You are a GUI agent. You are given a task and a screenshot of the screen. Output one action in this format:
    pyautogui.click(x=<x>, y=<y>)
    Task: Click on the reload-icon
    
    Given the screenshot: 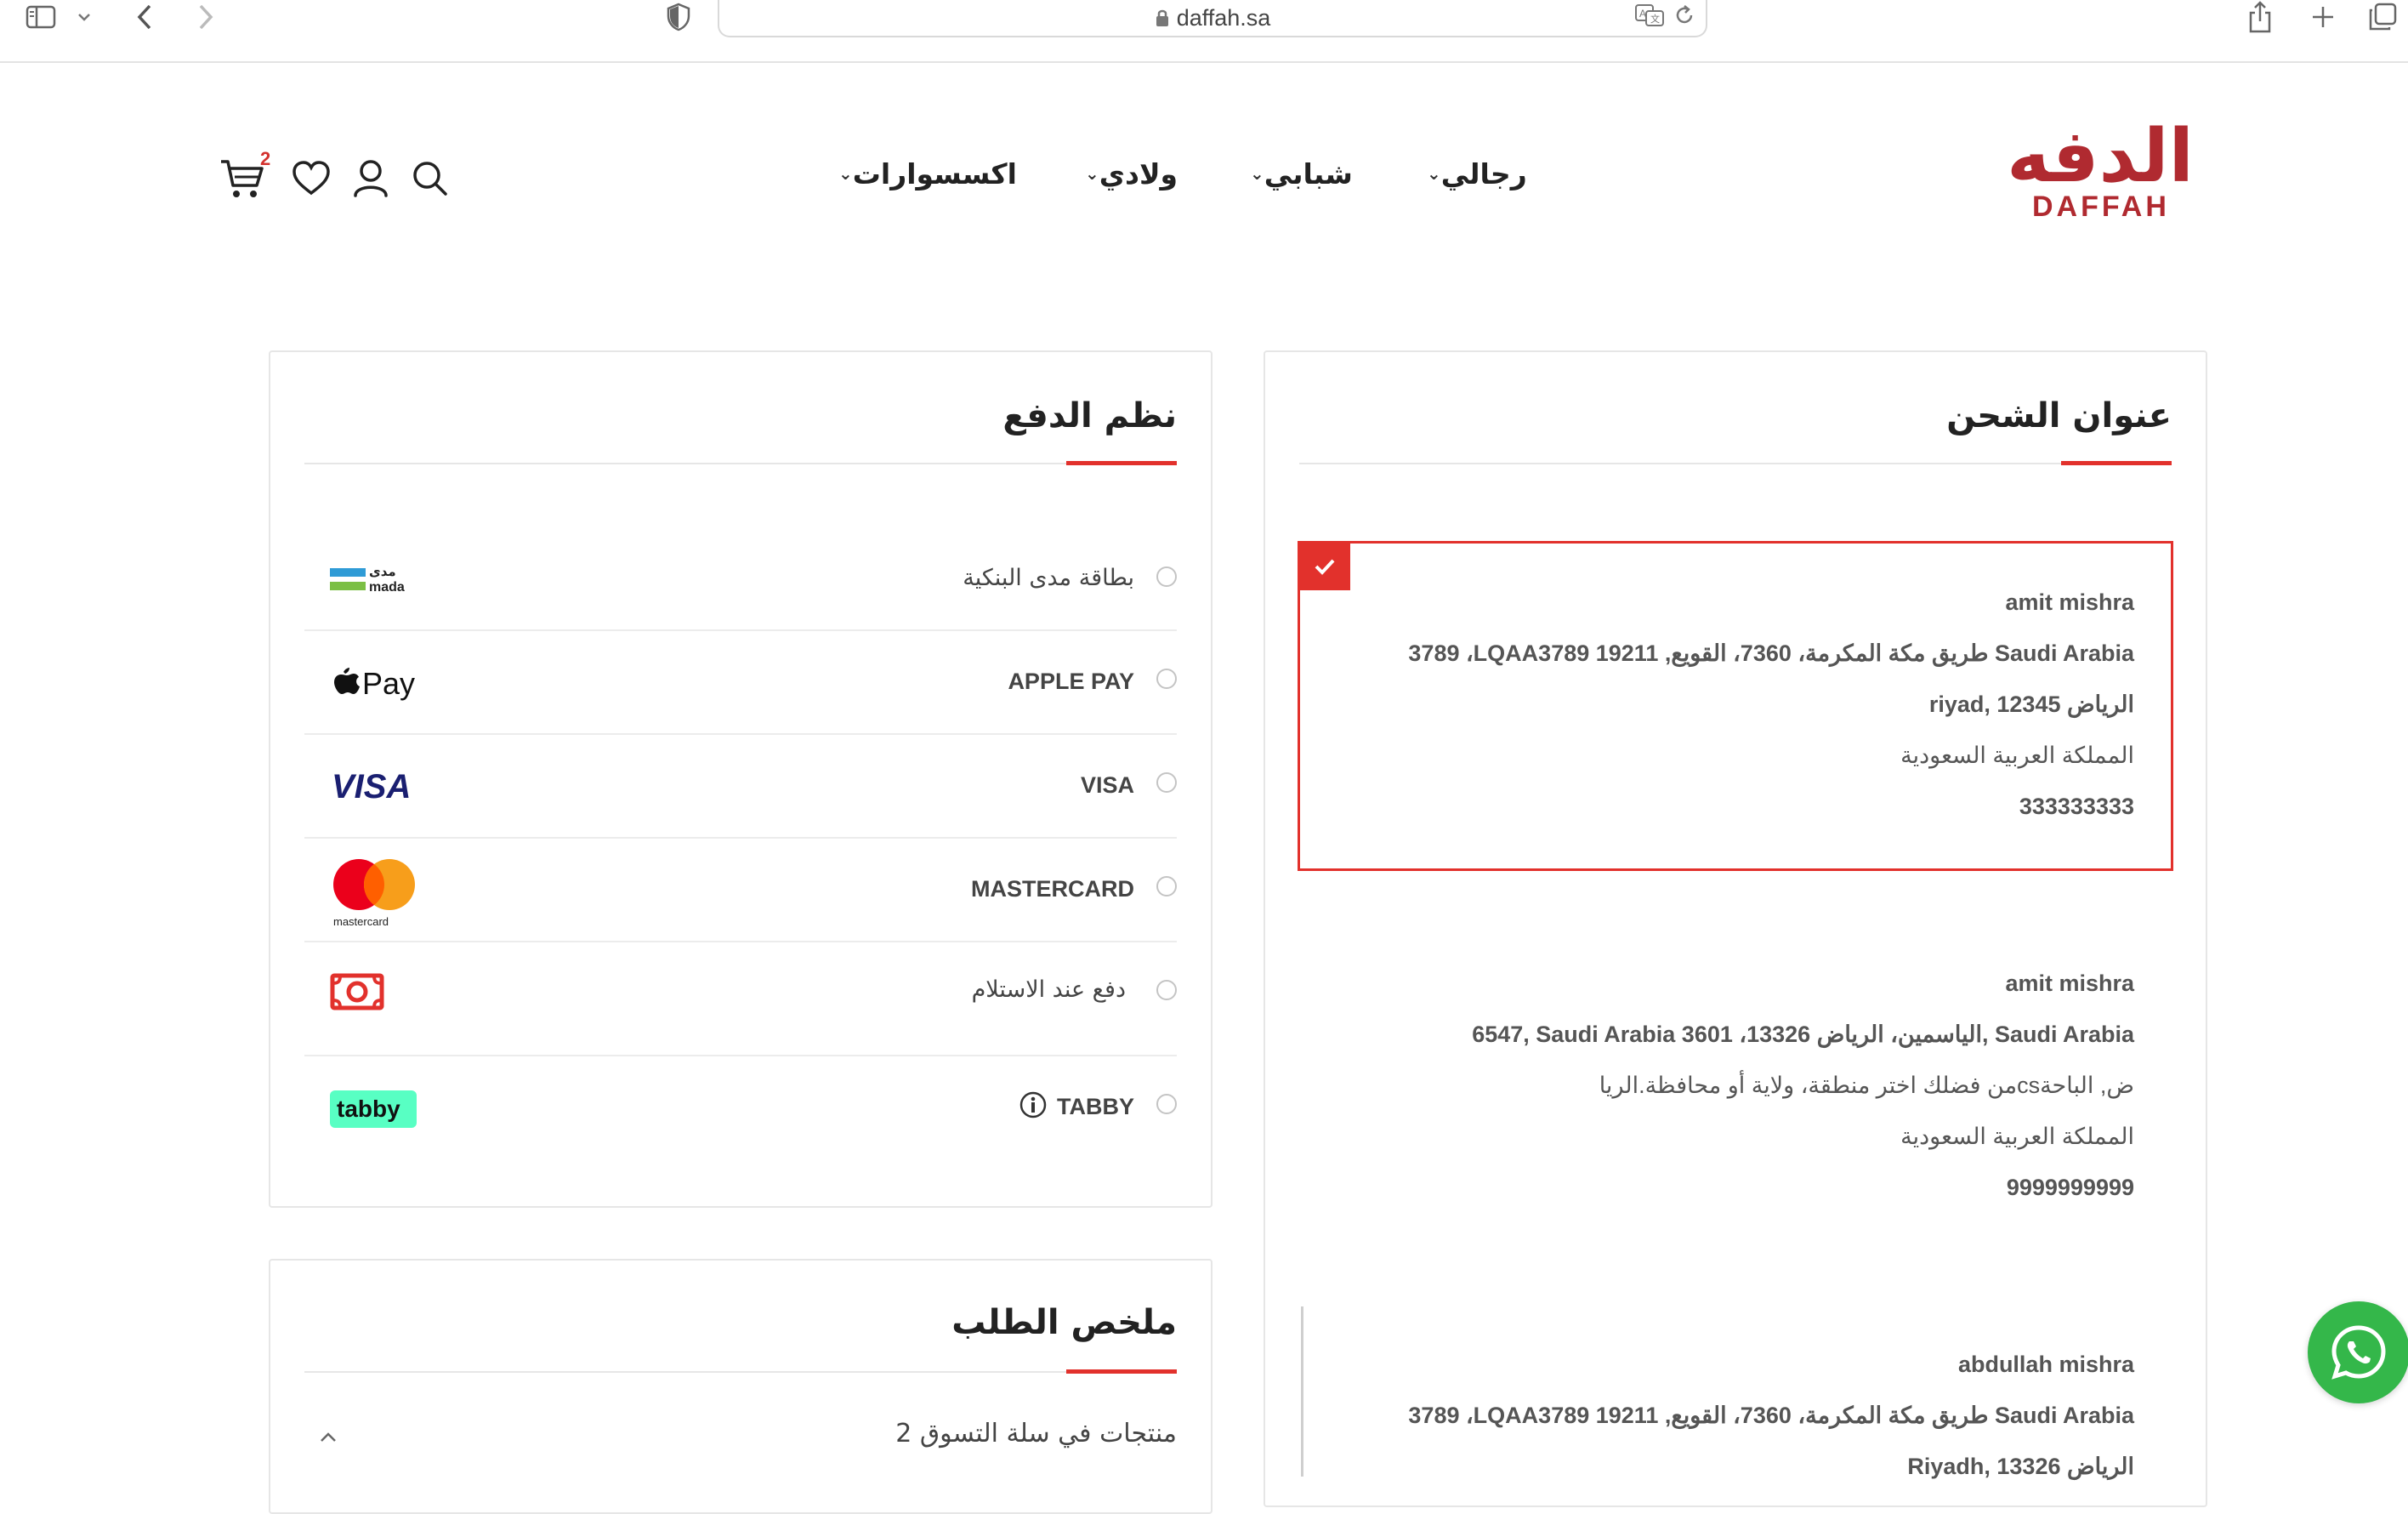 What is the action you would take?
    pyautogui.click(x=1684, y=17)
    